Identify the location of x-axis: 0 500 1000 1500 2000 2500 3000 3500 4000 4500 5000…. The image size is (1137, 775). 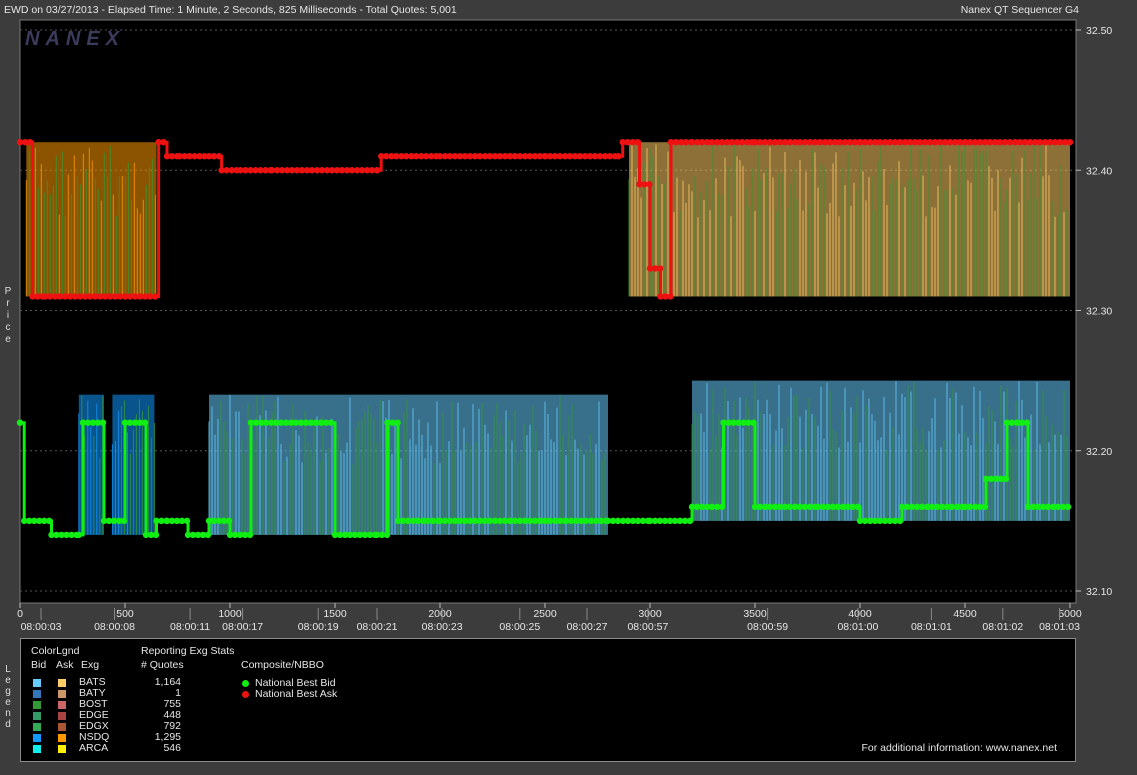
(549, 618).